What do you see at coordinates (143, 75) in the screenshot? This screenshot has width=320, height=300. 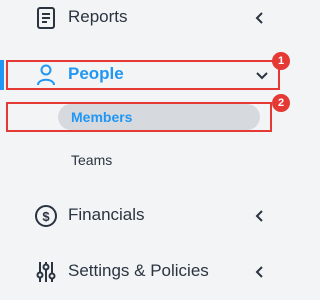 I see `annotation-box-people` at bounding box center [143, 75].